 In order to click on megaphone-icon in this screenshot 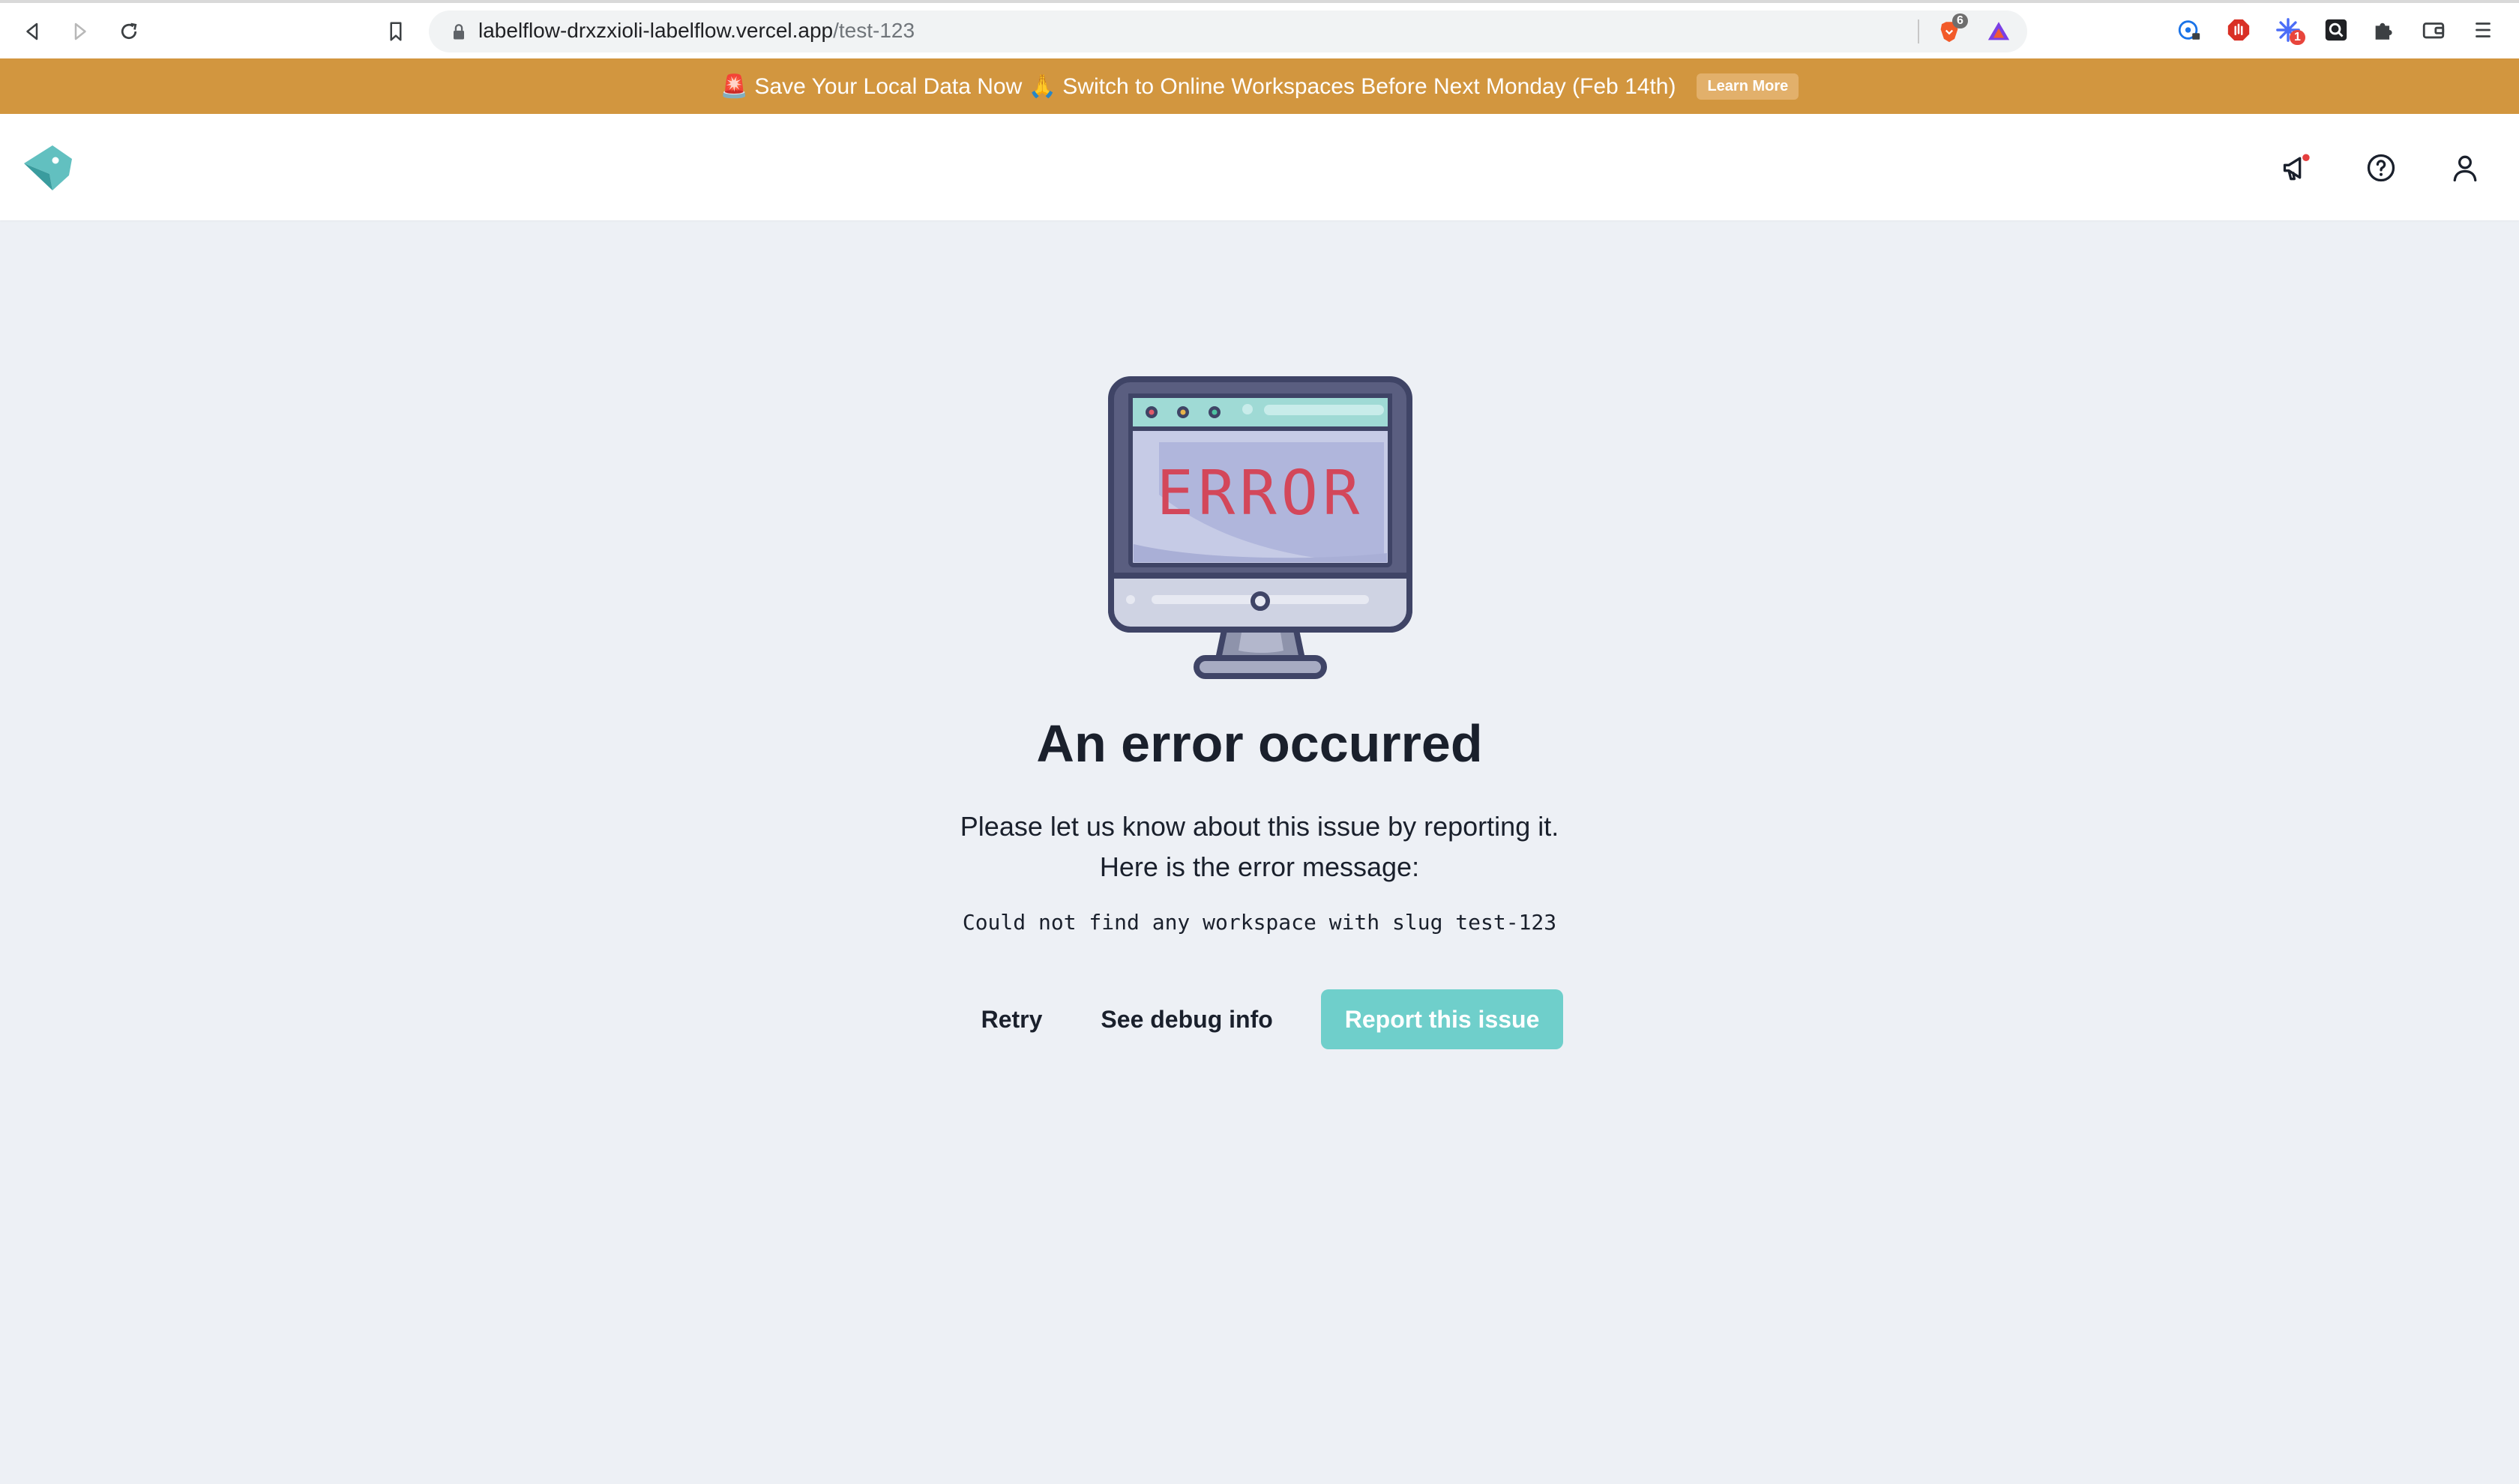, I will do `click(2296, 167)`.